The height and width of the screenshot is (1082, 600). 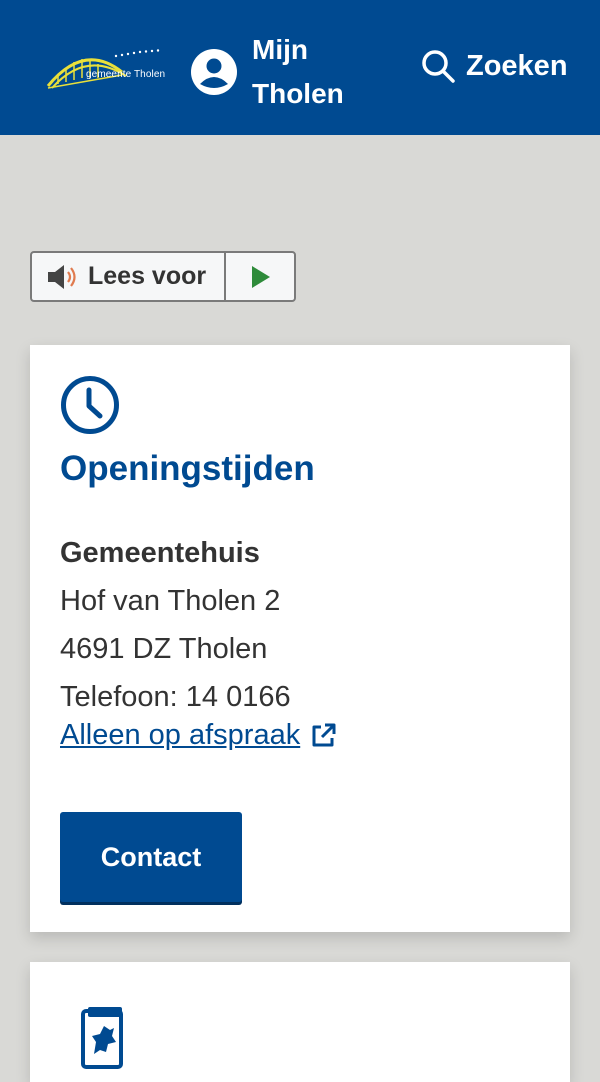 I want to click on mijn-tholen-label: Mijn Tholen, so click(x=298, y=71).